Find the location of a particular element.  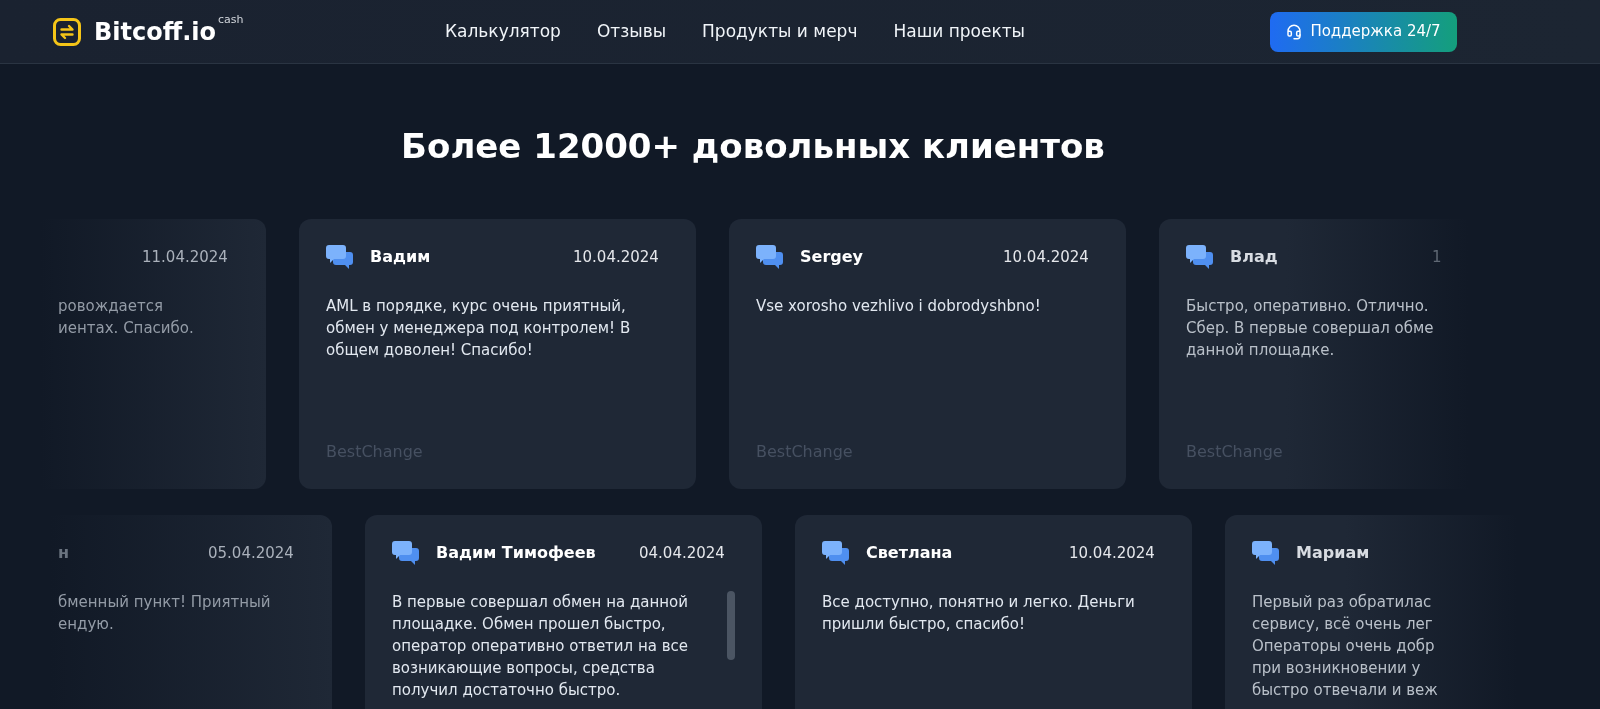

review-date: 04.04.2024 is located at coordinates (682, 553).